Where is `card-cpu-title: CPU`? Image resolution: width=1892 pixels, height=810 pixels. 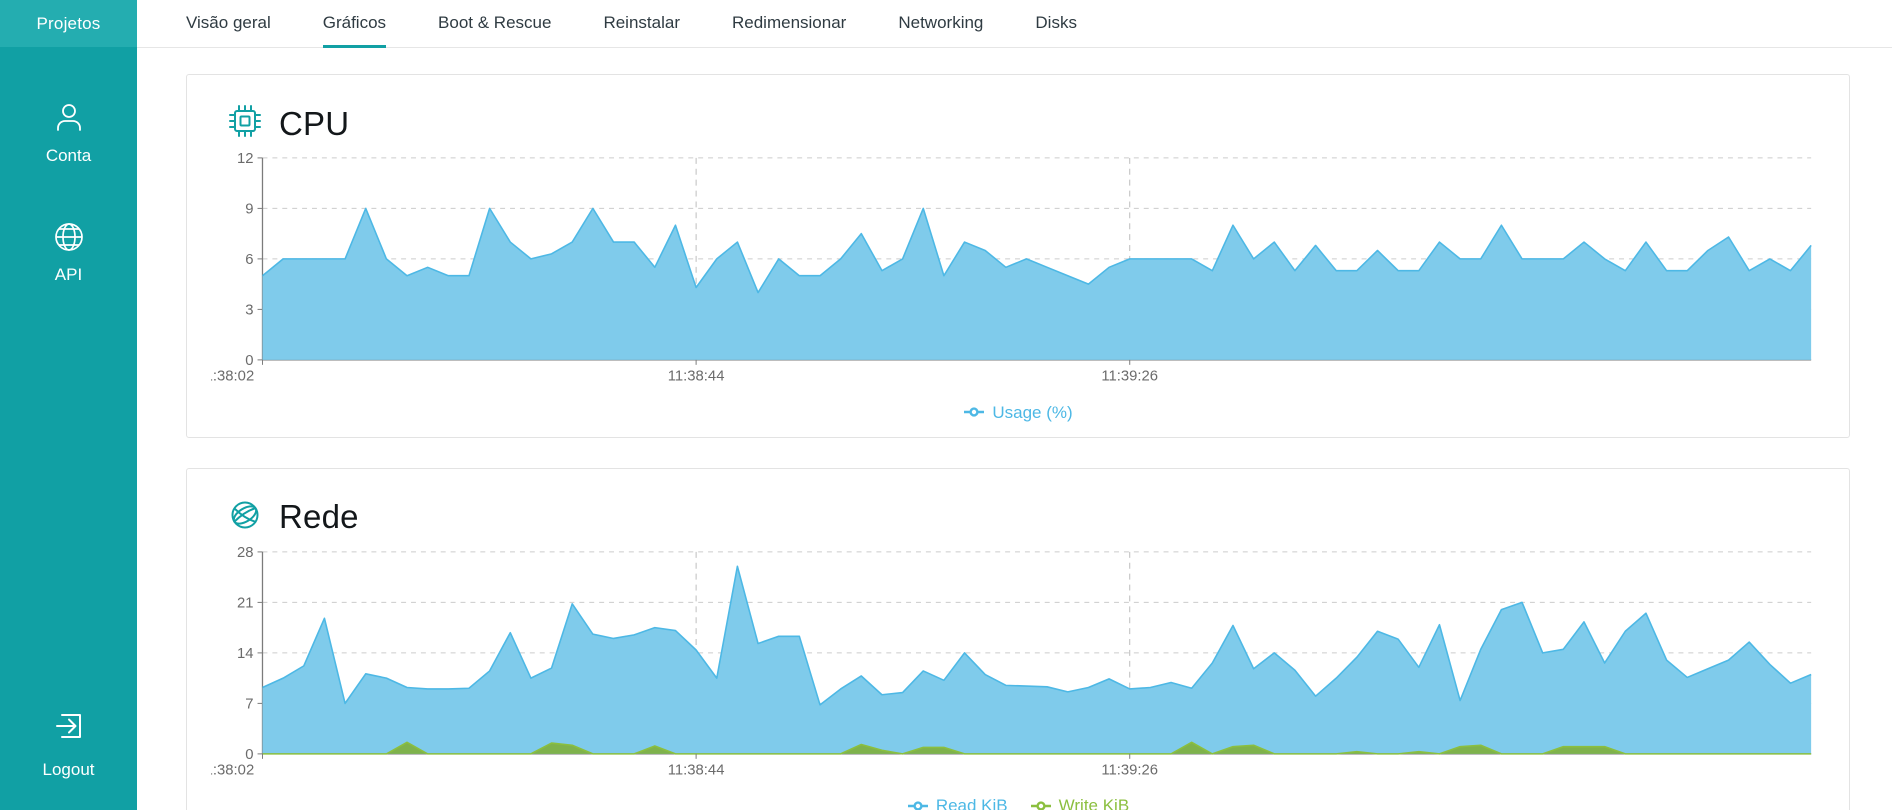
card-cpu-title: CPU is located at coordinates (314, 123).